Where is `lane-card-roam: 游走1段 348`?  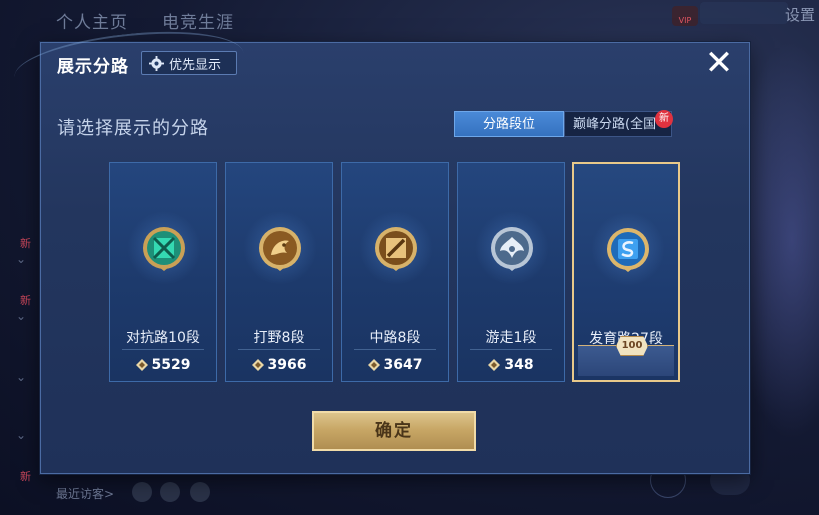 lane-card-roam: 游走1段 348 is located at coordinates (511, 272).